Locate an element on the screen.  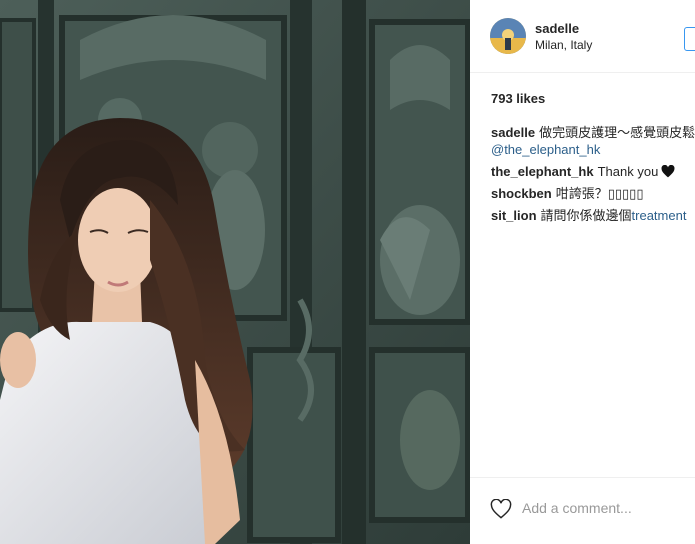
divider is located at coordinates (582, 477).